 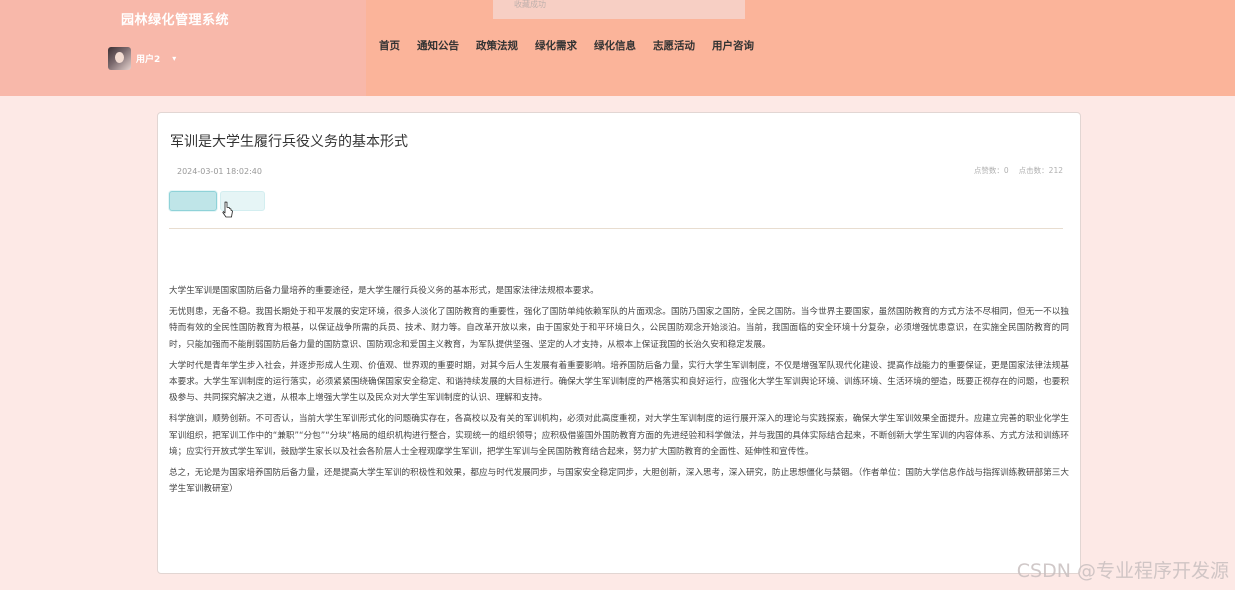 I want to click on article-date: 2024-03-01 18:02:40, so click(x=219, y=171).